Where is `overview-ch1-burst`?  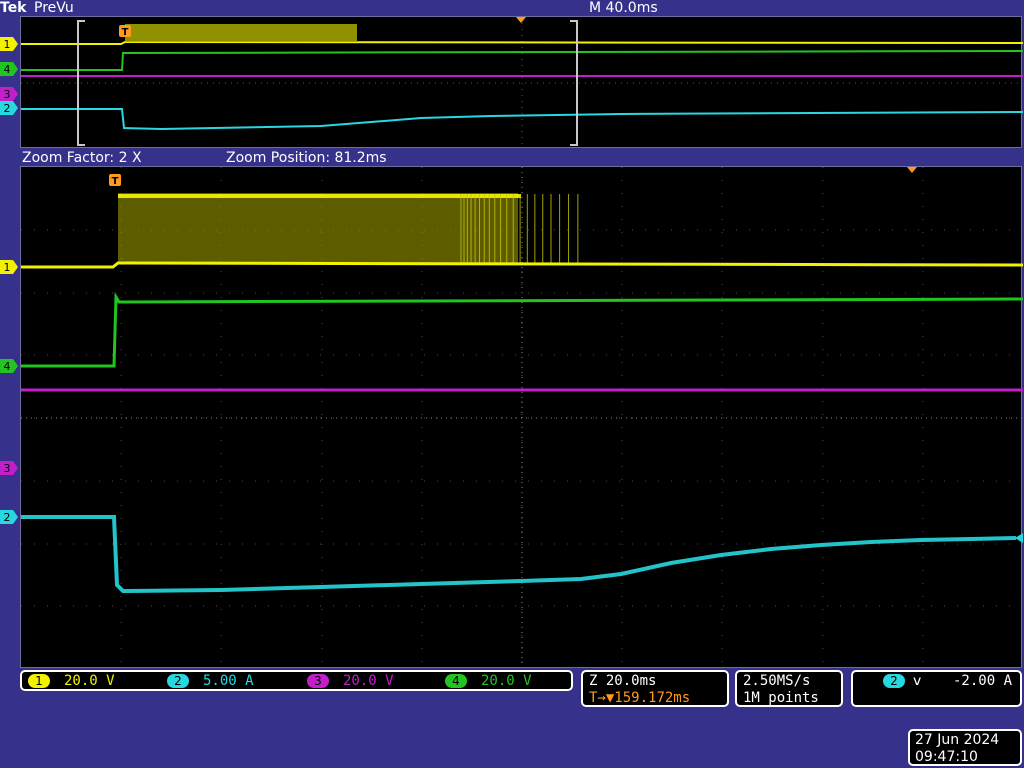
overview-ch1-burst is located at coordinates (241, 33).